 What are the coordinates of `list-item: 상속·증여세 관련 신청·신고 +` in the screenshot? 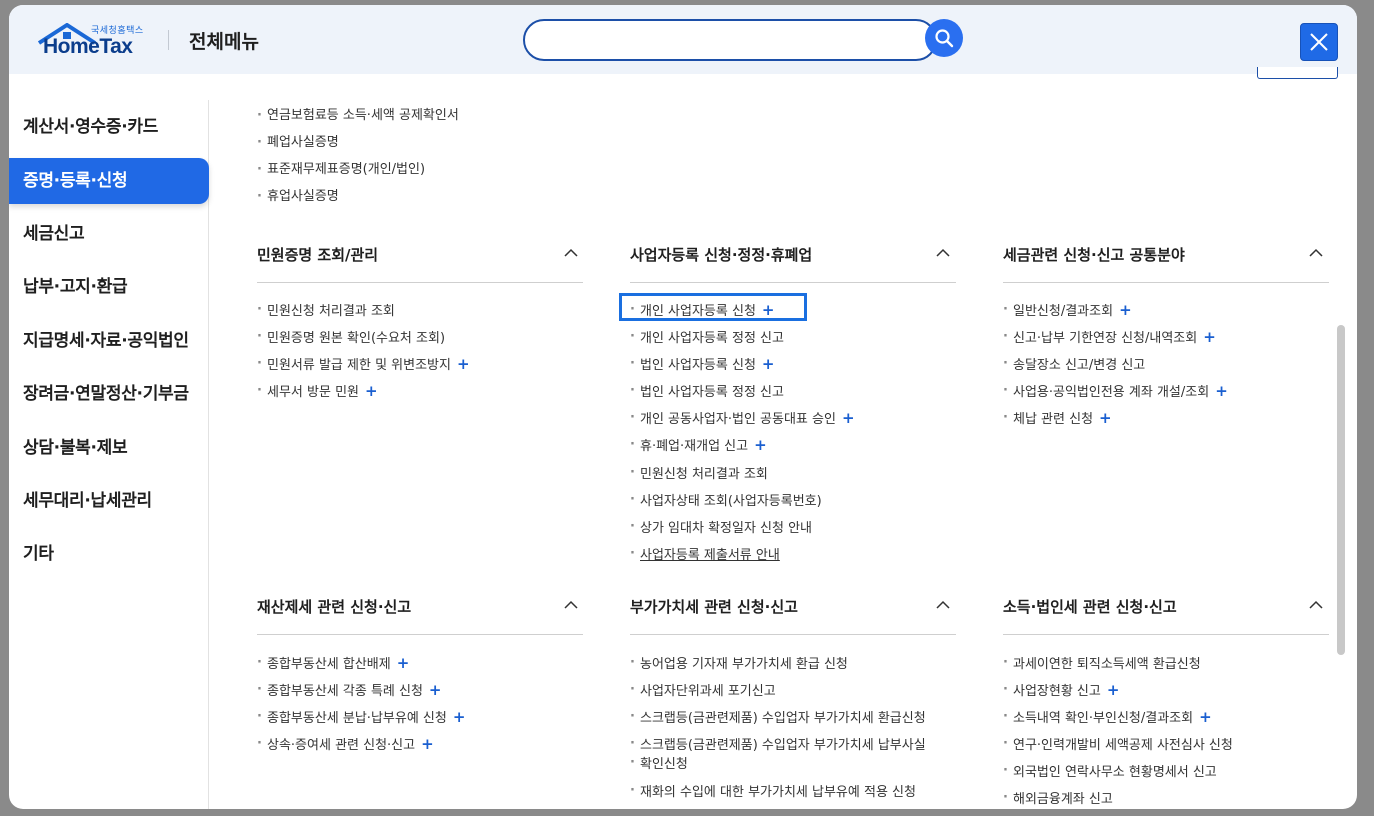 It's located at (345, 745).